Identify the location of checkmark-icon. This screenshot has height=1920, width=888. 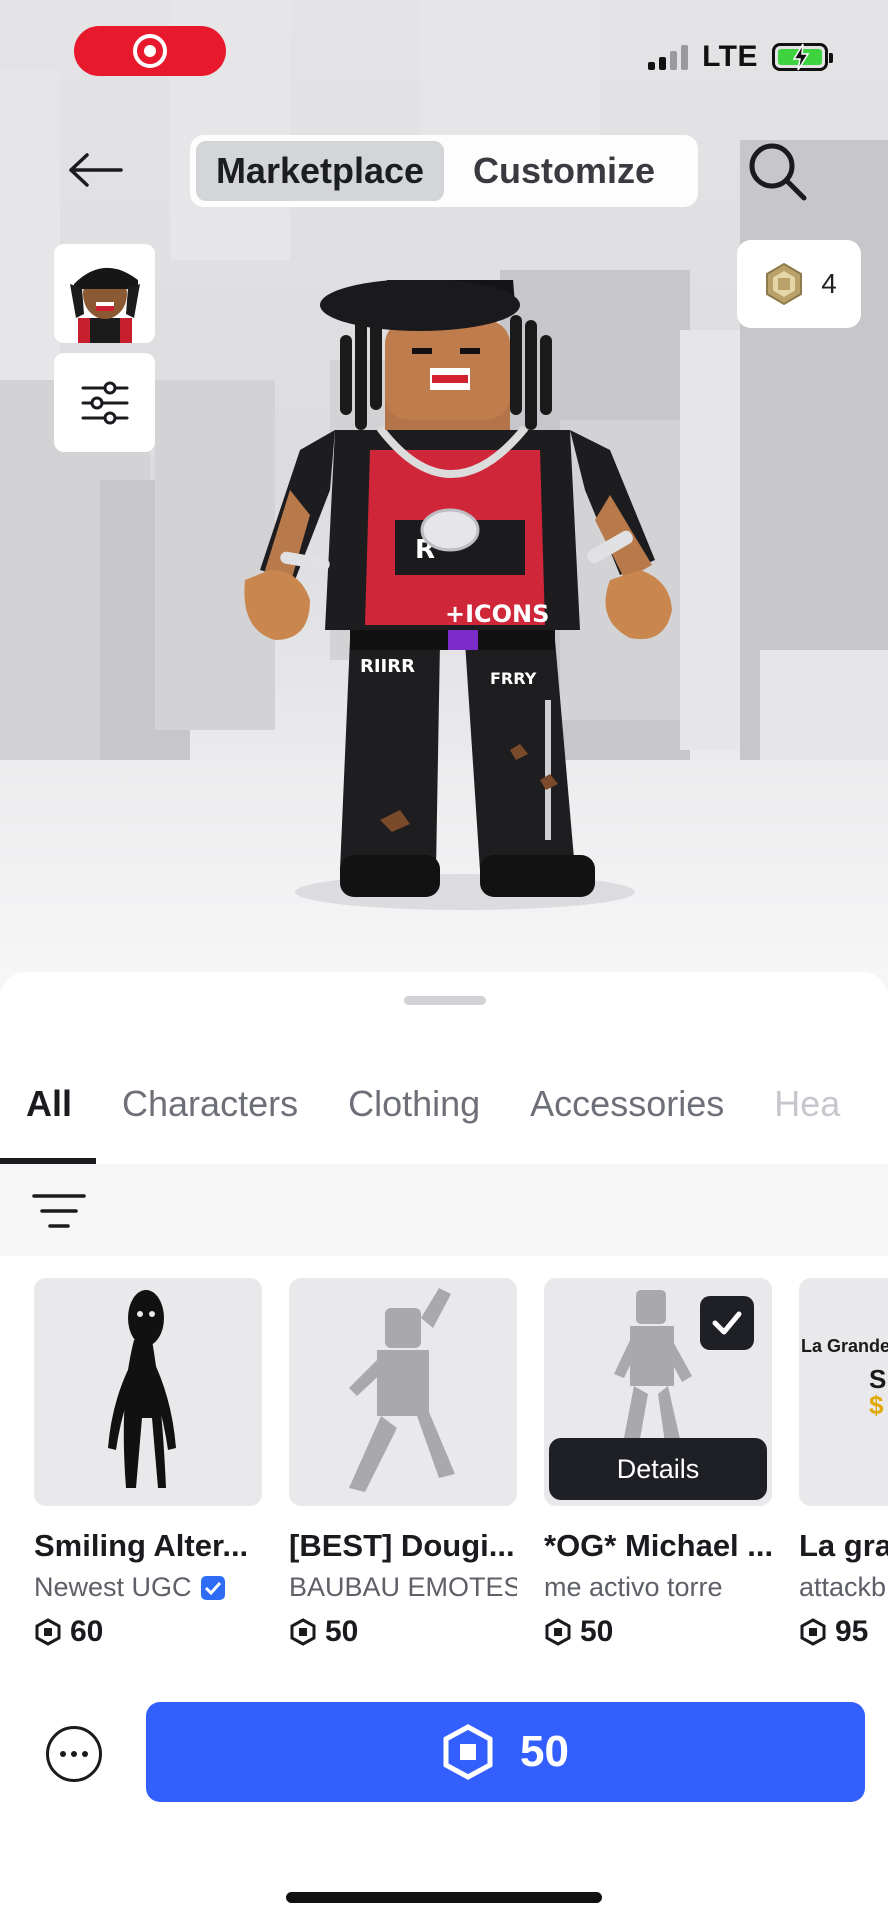
(727, 1323).